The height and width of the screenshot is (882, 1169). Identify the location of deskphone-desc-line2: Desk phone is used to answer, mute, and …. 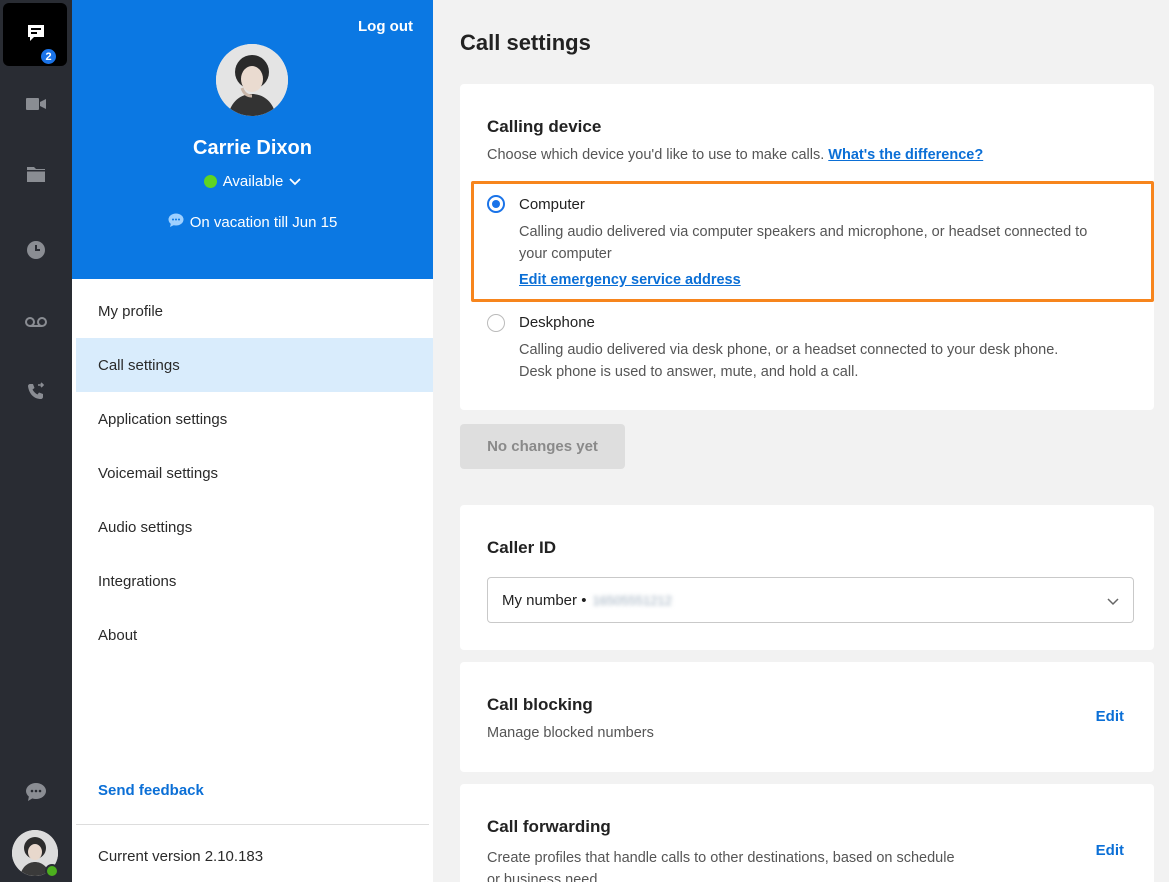
(689, 372).